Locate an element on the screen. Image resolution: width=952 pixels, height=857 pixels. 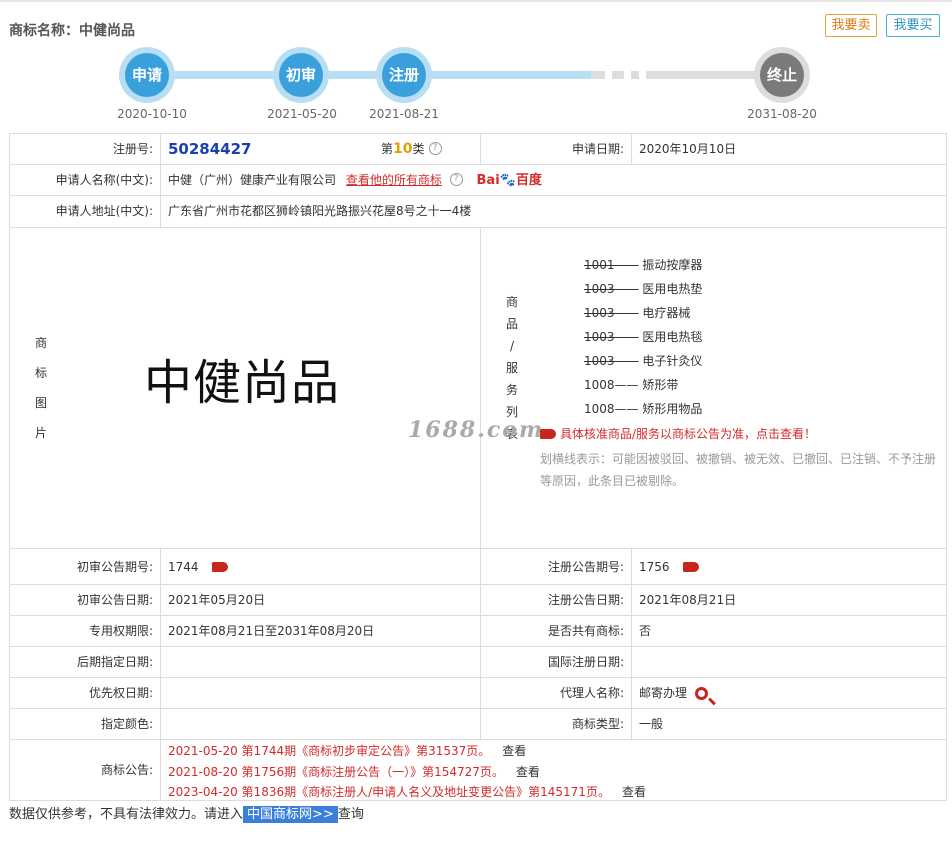
image-label-char: 片 is located at coordinates (40, 433).